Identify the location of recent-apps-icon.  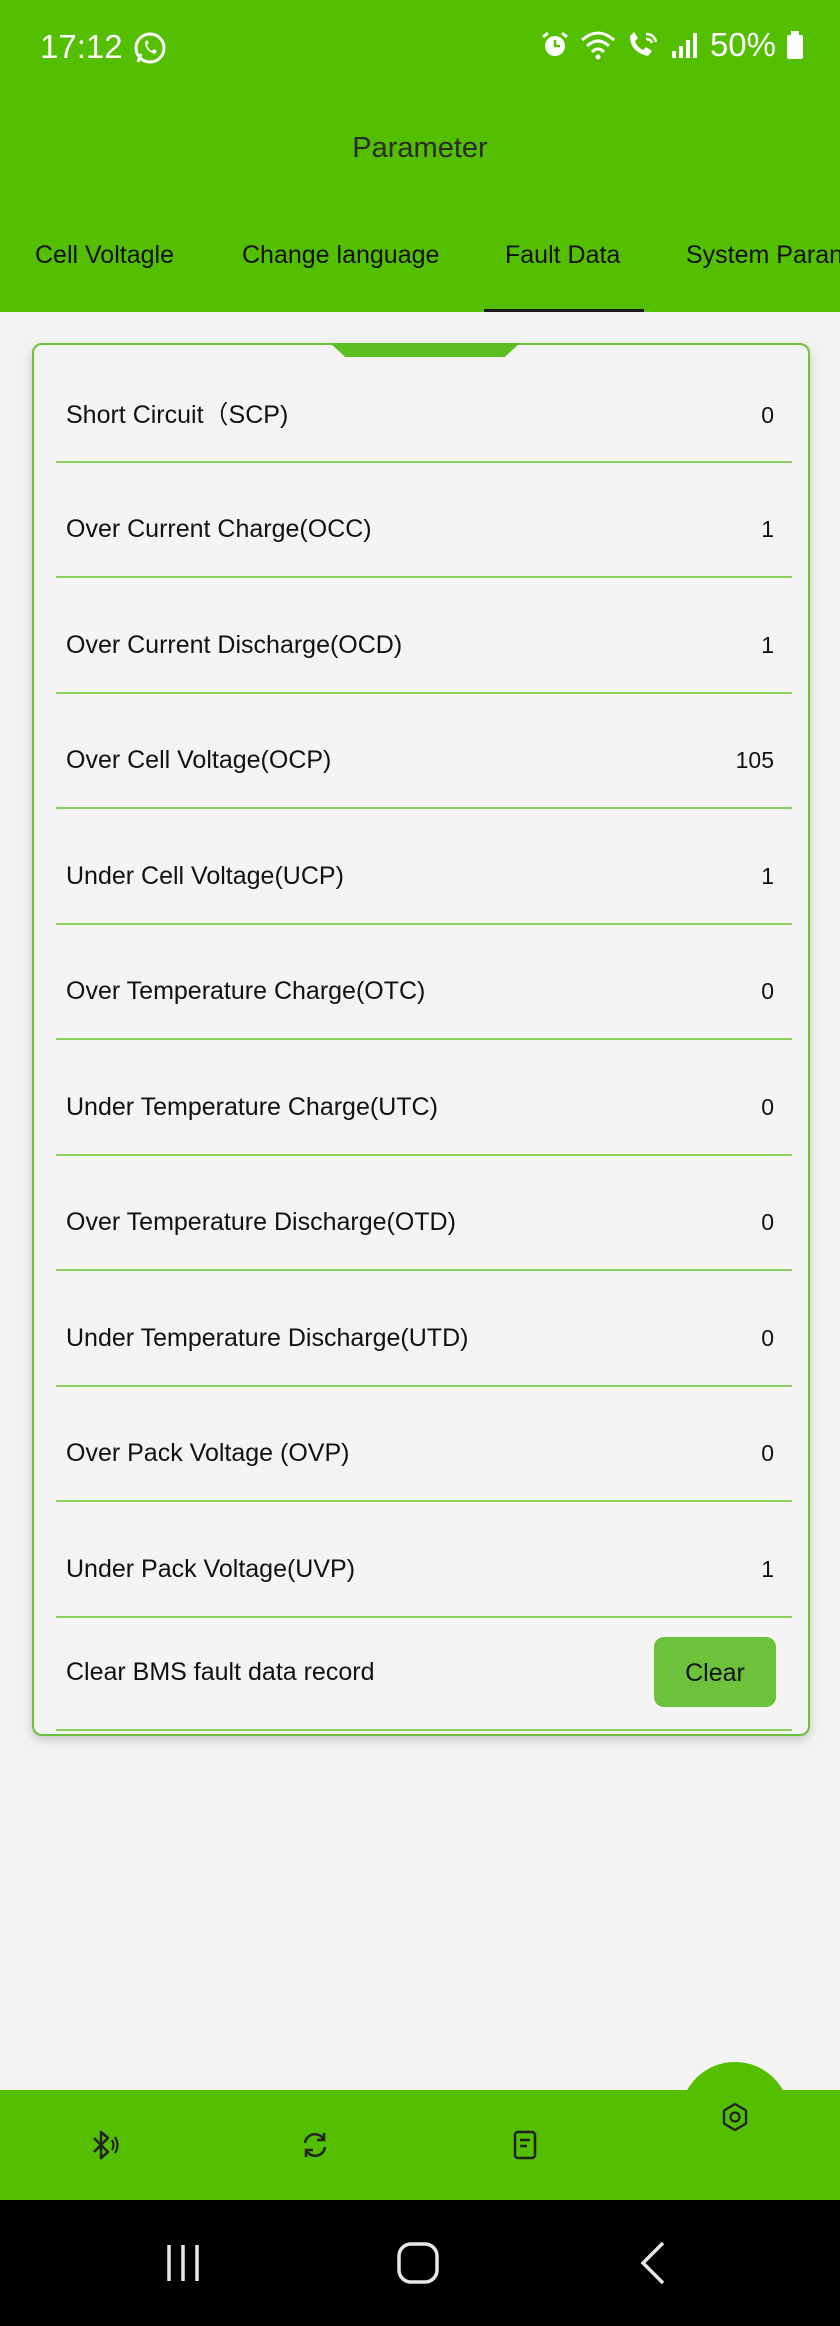
(183, 2263).